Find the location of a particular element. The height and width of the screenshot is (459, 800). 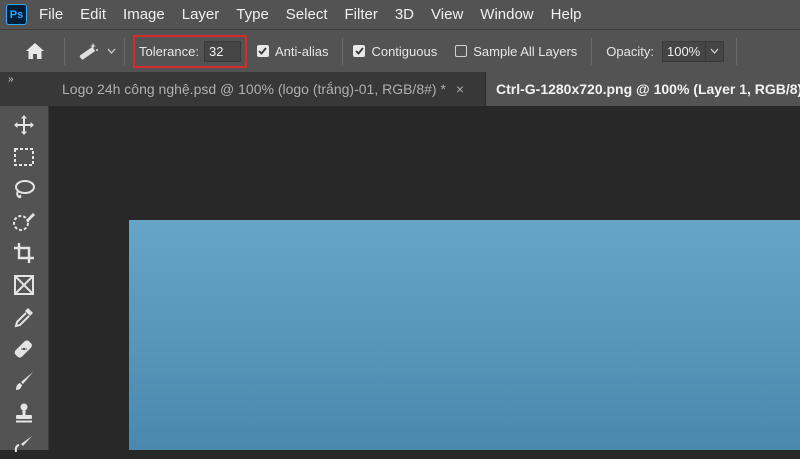

move-tool is located at coordinates (24, 125).